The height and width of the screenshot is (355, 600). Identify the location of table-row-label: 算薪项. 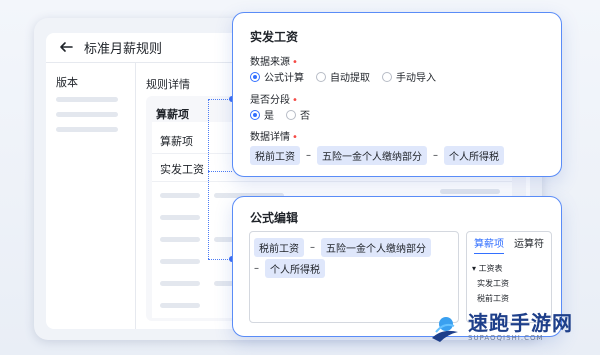
(176, 141).